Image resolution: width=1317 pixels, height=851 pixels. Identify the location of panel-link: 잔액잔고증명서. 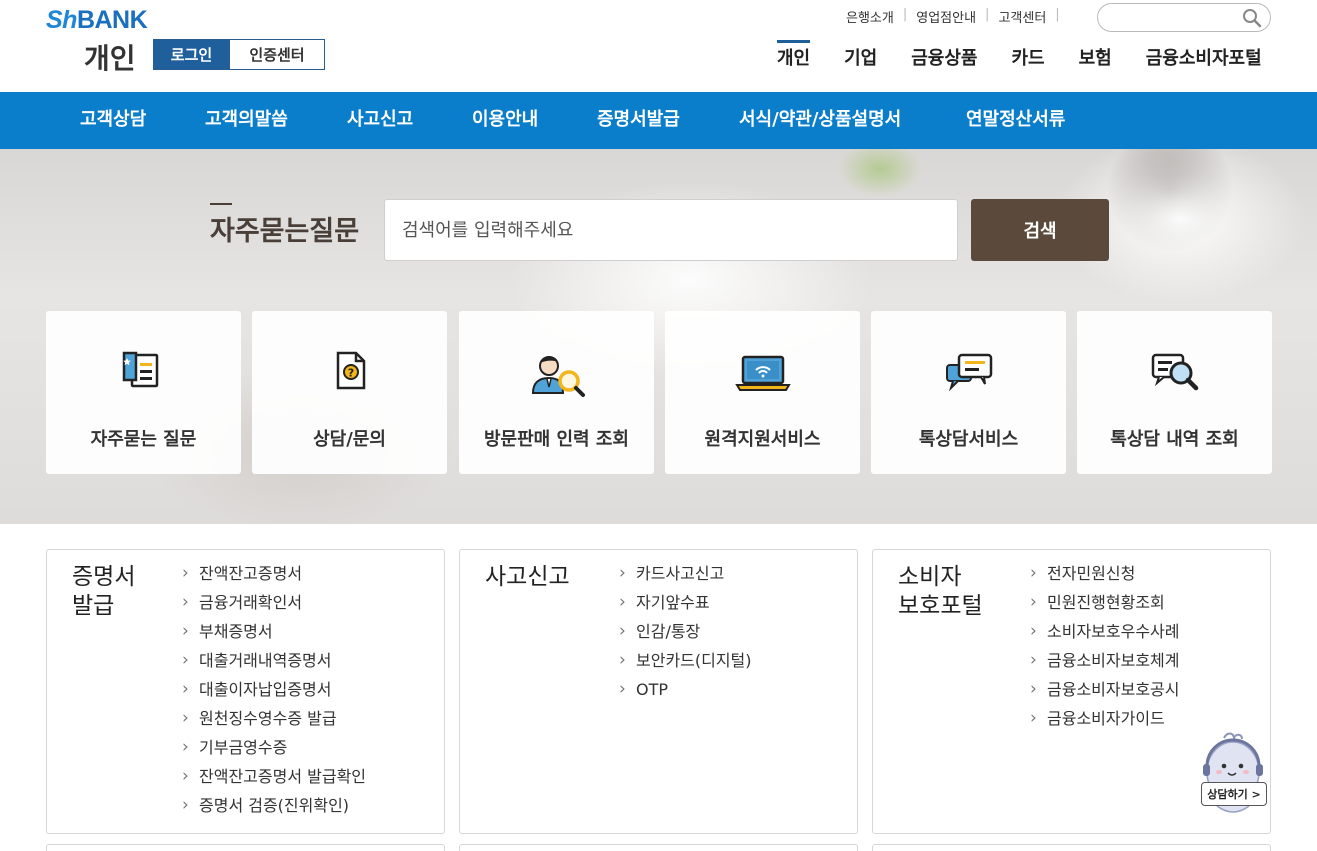
(274, 576).